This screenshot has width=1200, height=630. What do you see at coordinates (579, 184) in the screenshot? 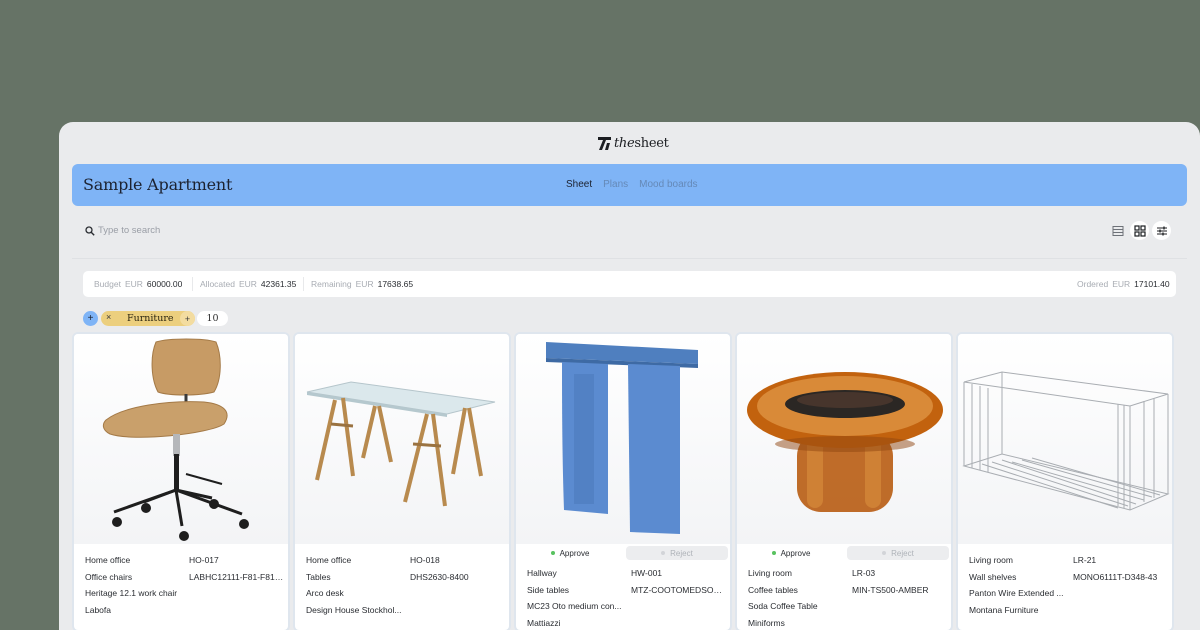
I see `tab-sheet: Sheet` at bounding box center [579, 184].